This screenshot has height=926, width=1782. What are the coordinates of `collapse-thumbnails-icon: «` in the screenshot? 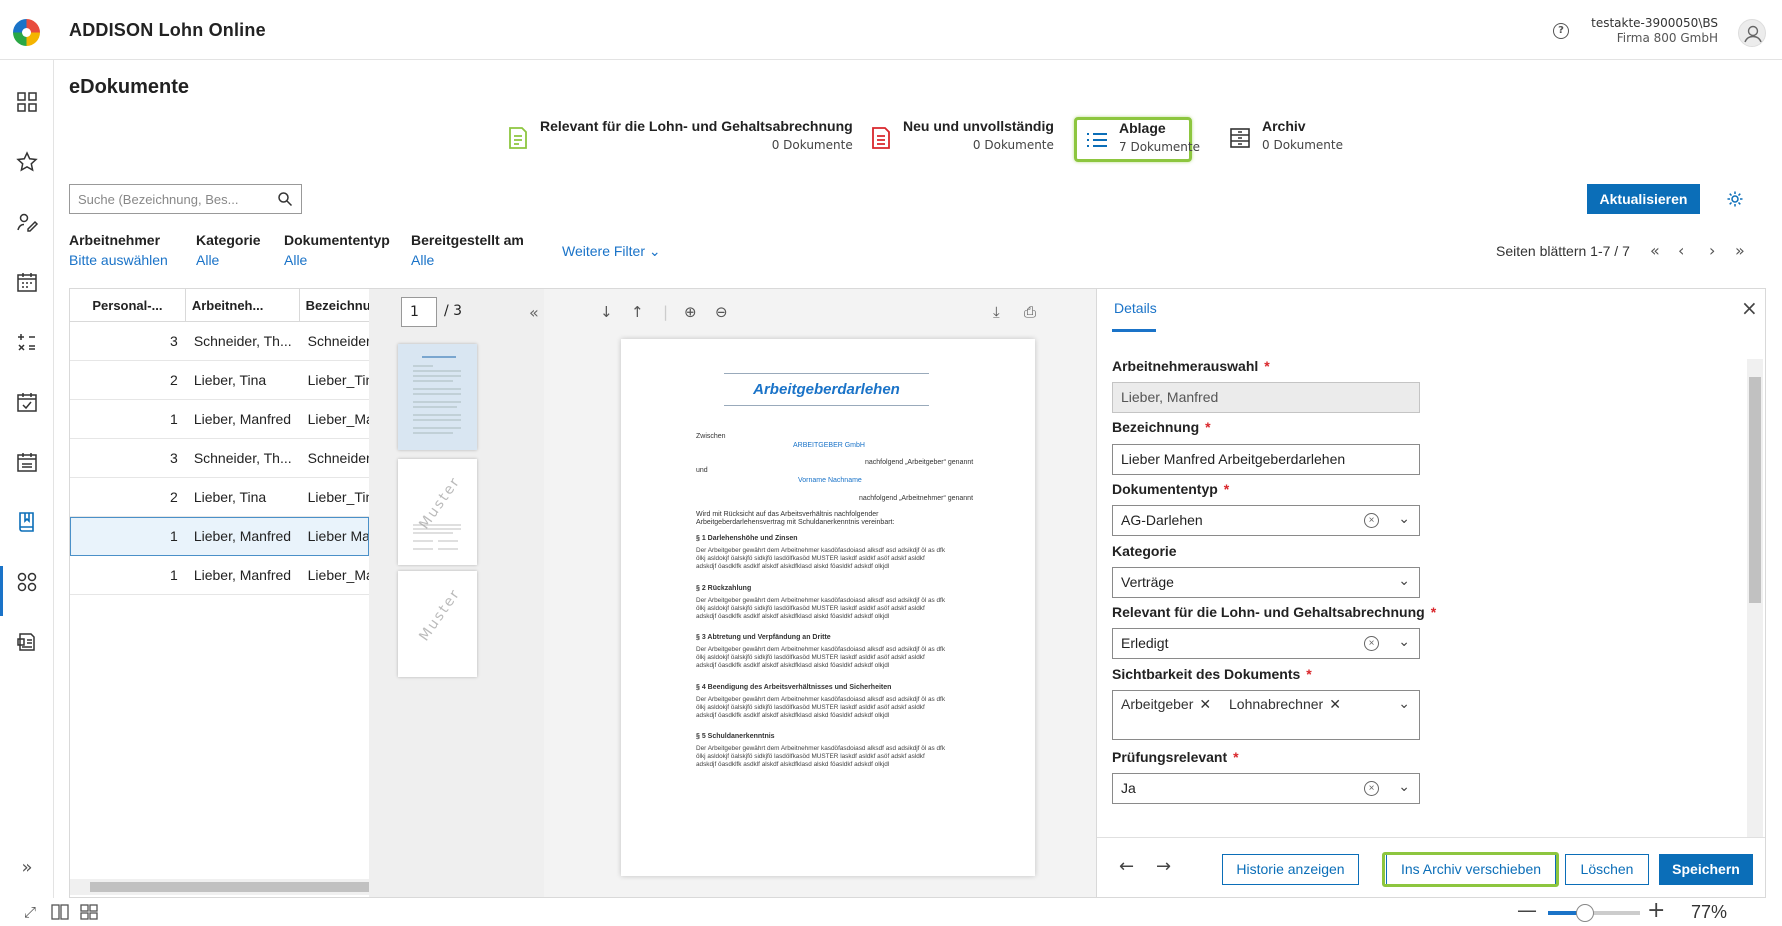 It's located at (534, 312).